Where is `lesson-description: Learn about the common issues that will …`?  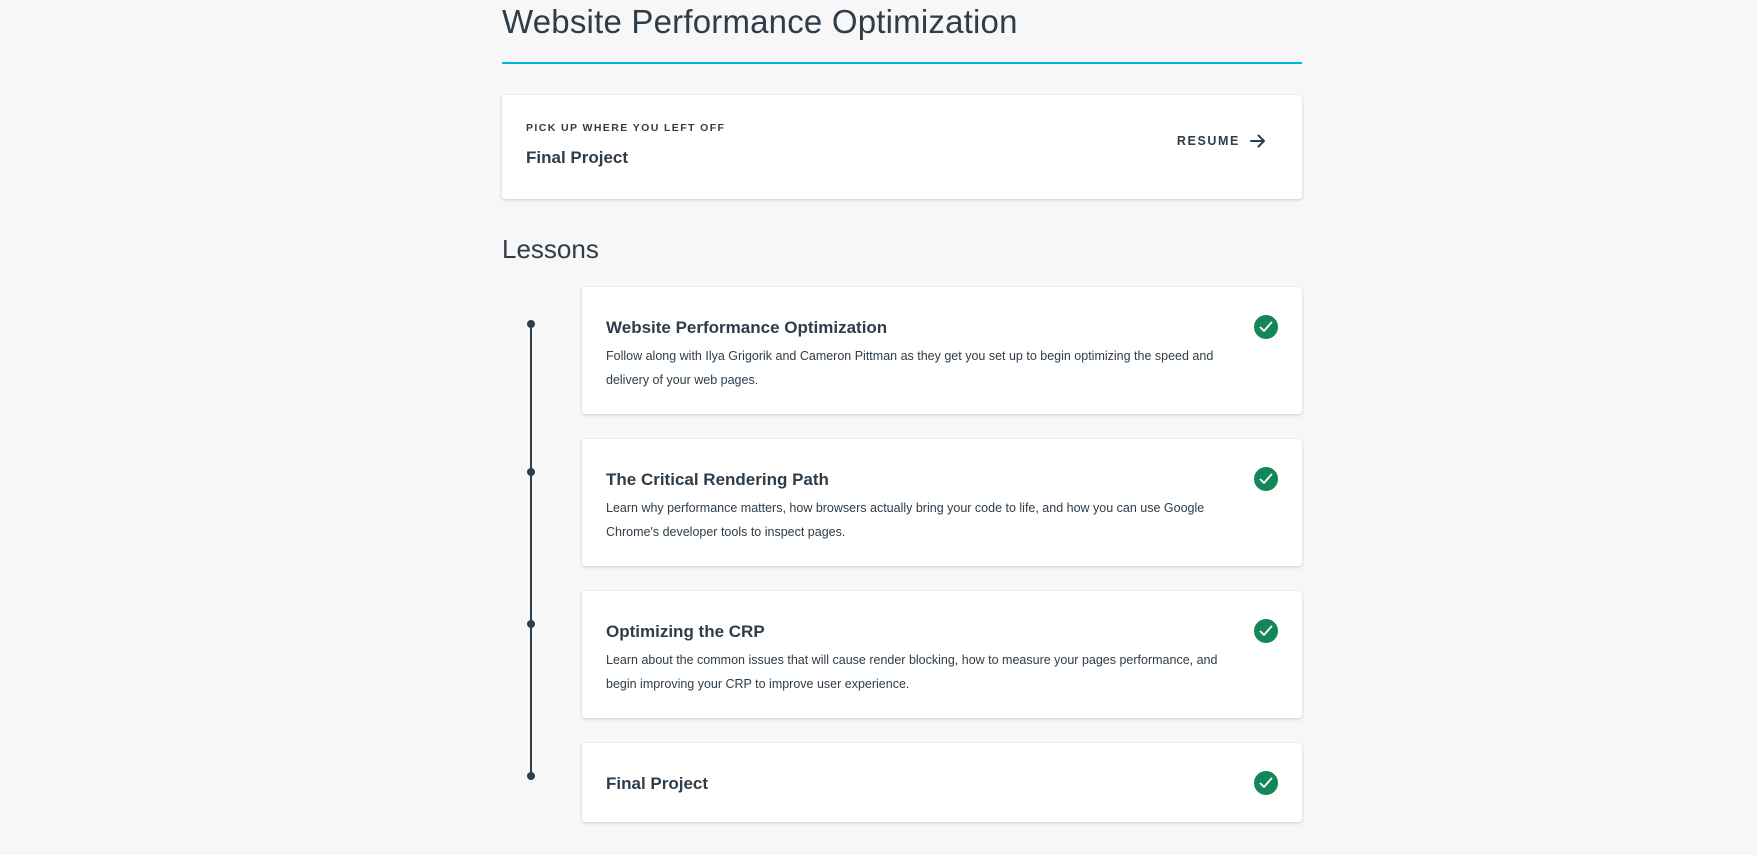
lesson-description: Learn about the common issues that will … is located at coordinates (912, 672).